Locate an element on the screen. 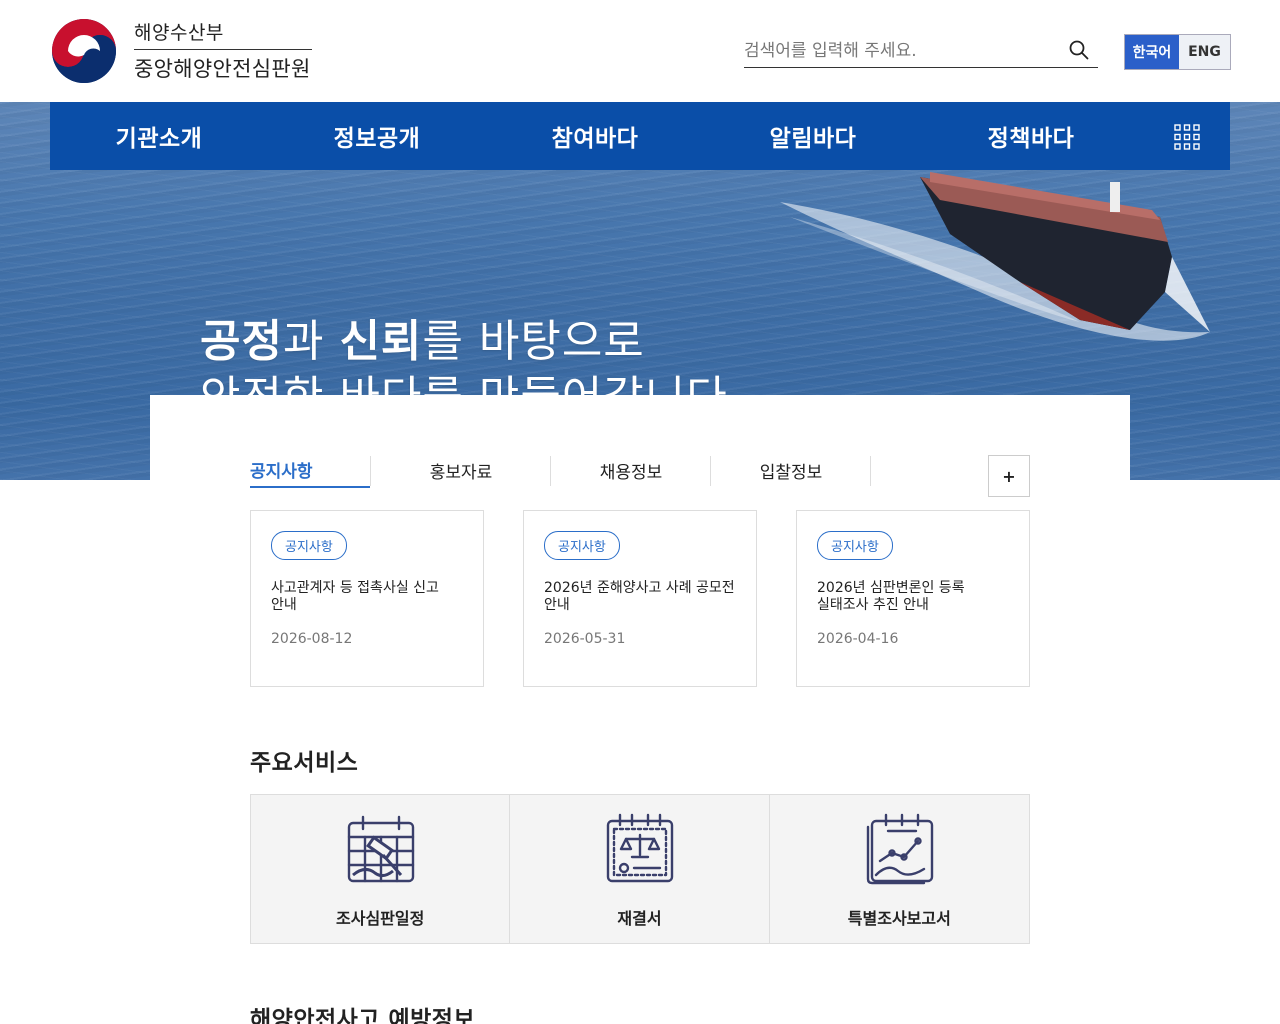 The height and width of the screenshot is (1024, 1280). language-switcher: 한국어 ENG is located at coordinates (1177, 52).